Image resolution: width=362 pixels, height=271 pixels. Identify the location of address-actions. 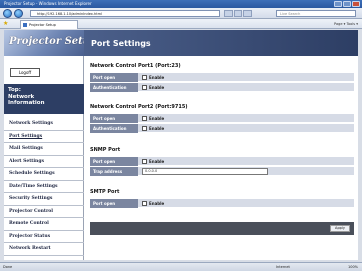
(238, 13).